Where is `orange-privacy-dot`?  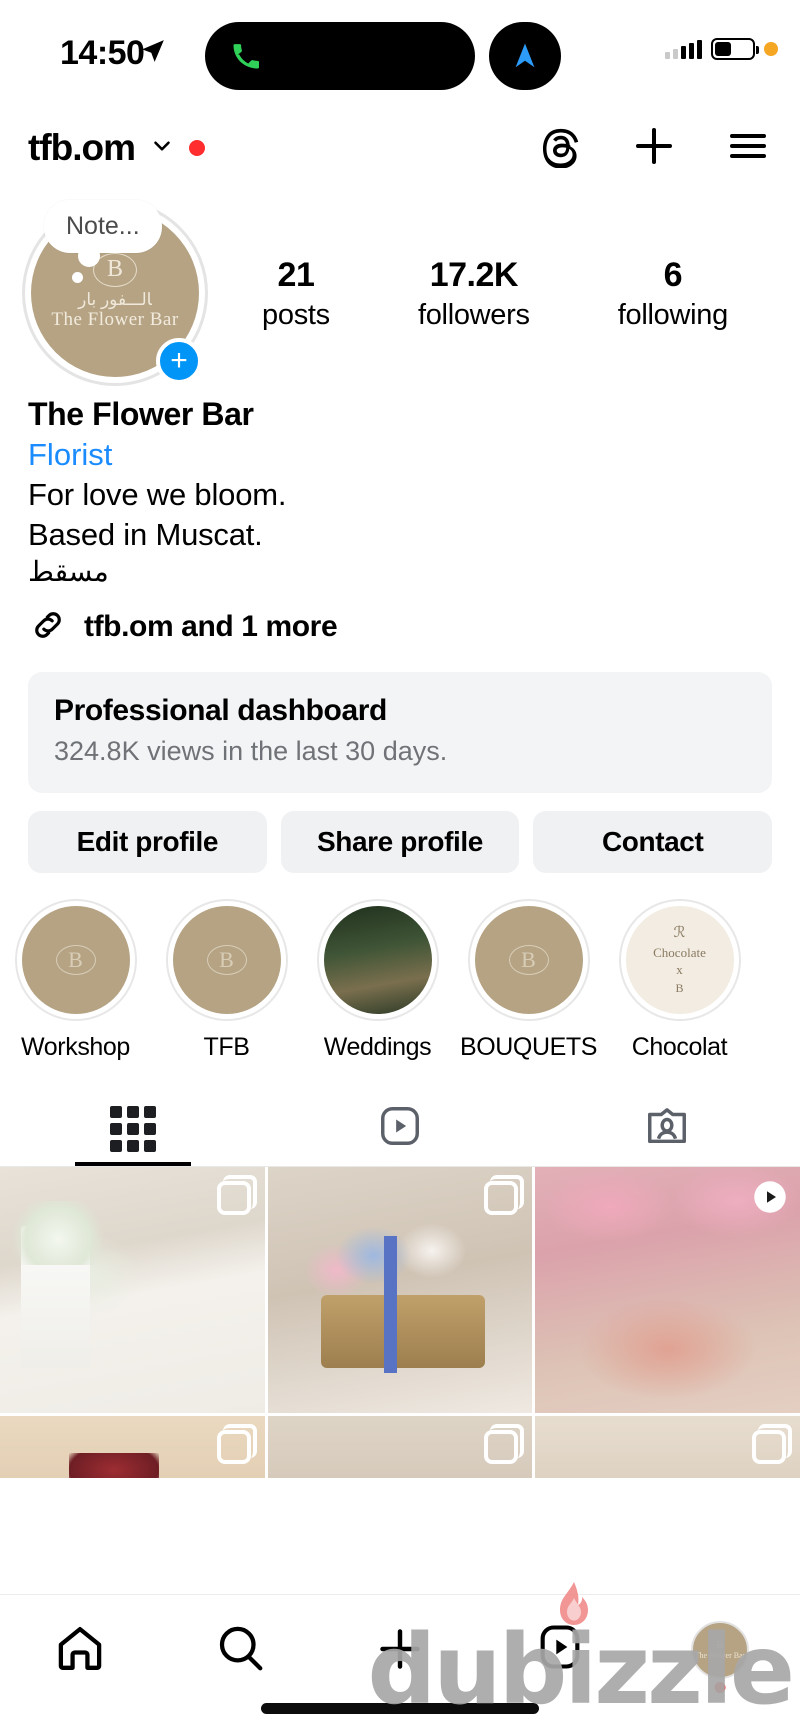 orange-privacy-dot is located at coordinates (771, 49).